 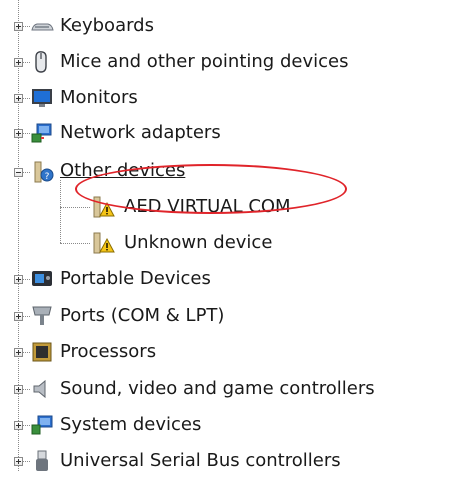 I want to click on unknown-device-icon: ?, so click(x=44, y=172).